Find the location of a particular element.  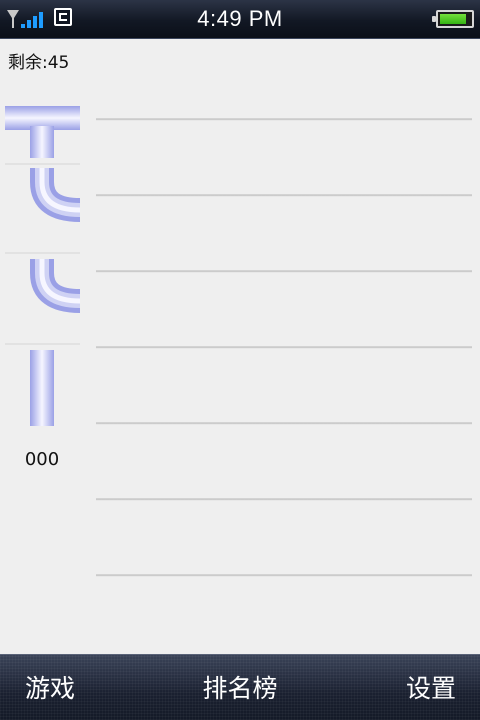

tab-settings: 设置 is located at coordinates (431, 687).